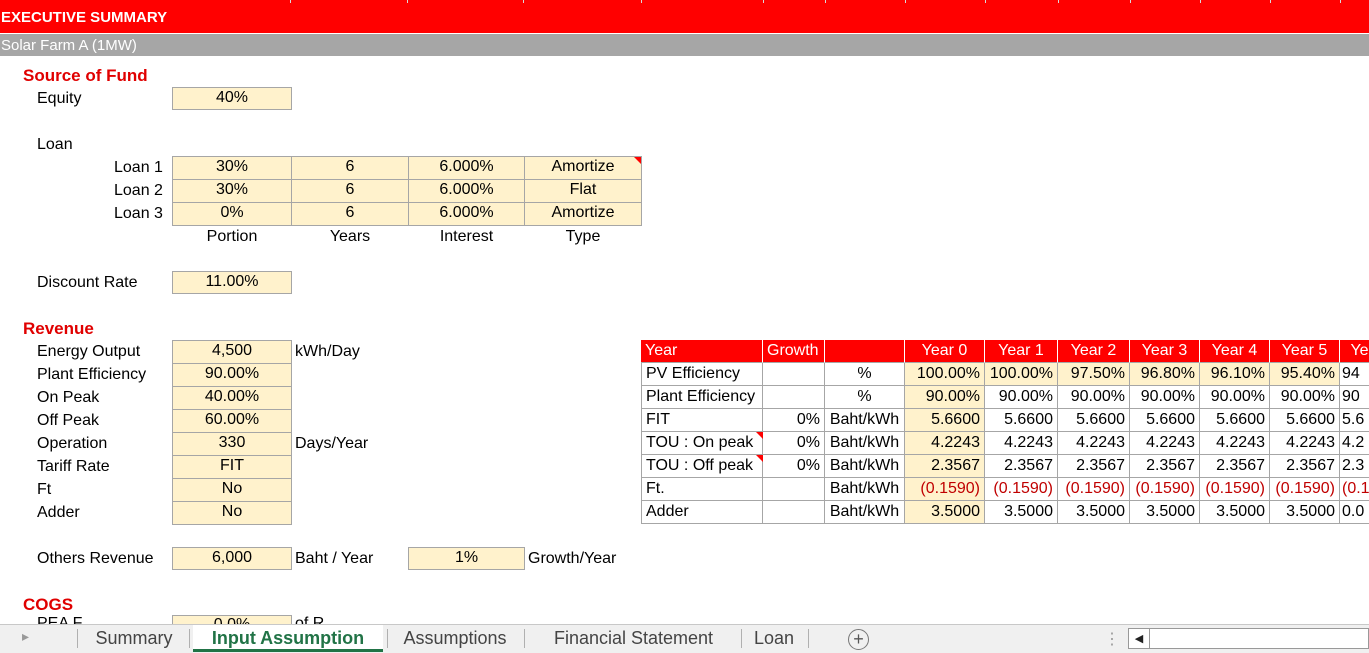  I want to click on loan-2-portion: 30%, so click(232, 191).